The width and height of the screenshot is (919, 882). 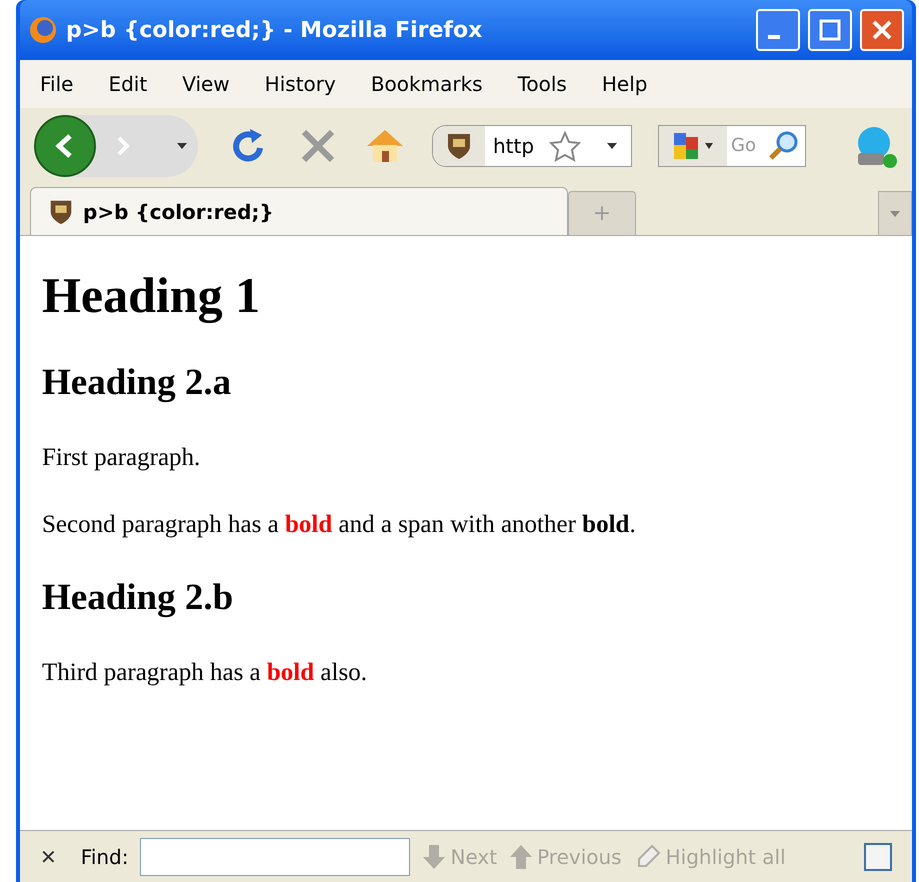 What do you see at coordinates (48, 857) in the screenshot?
I see `close-find-button: ✕` at bounding box center [48, 857].